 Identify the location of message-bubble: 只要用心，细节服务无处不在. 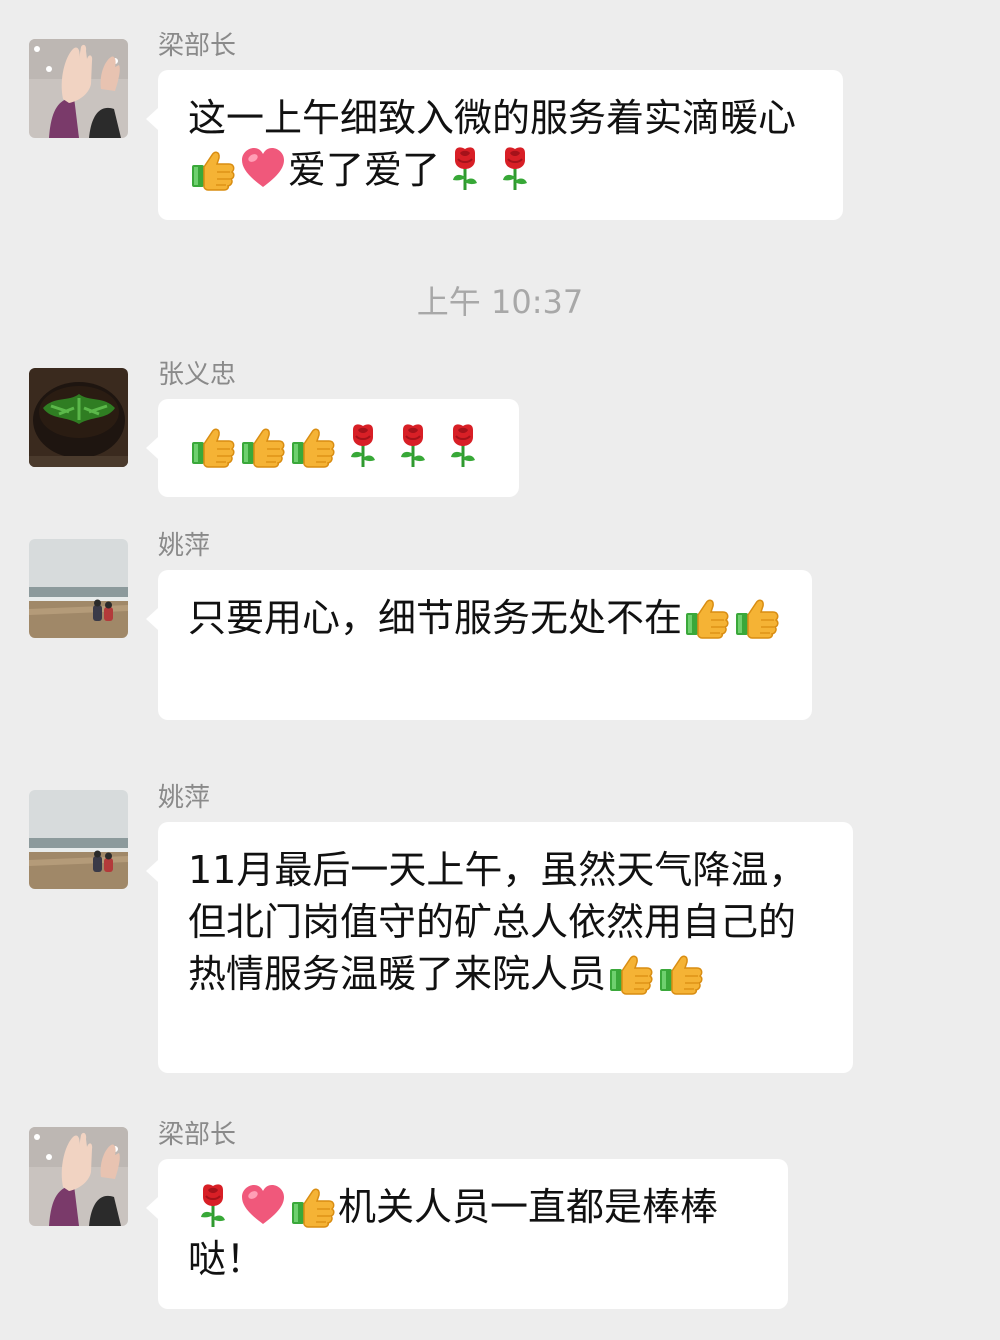
(479, 645).